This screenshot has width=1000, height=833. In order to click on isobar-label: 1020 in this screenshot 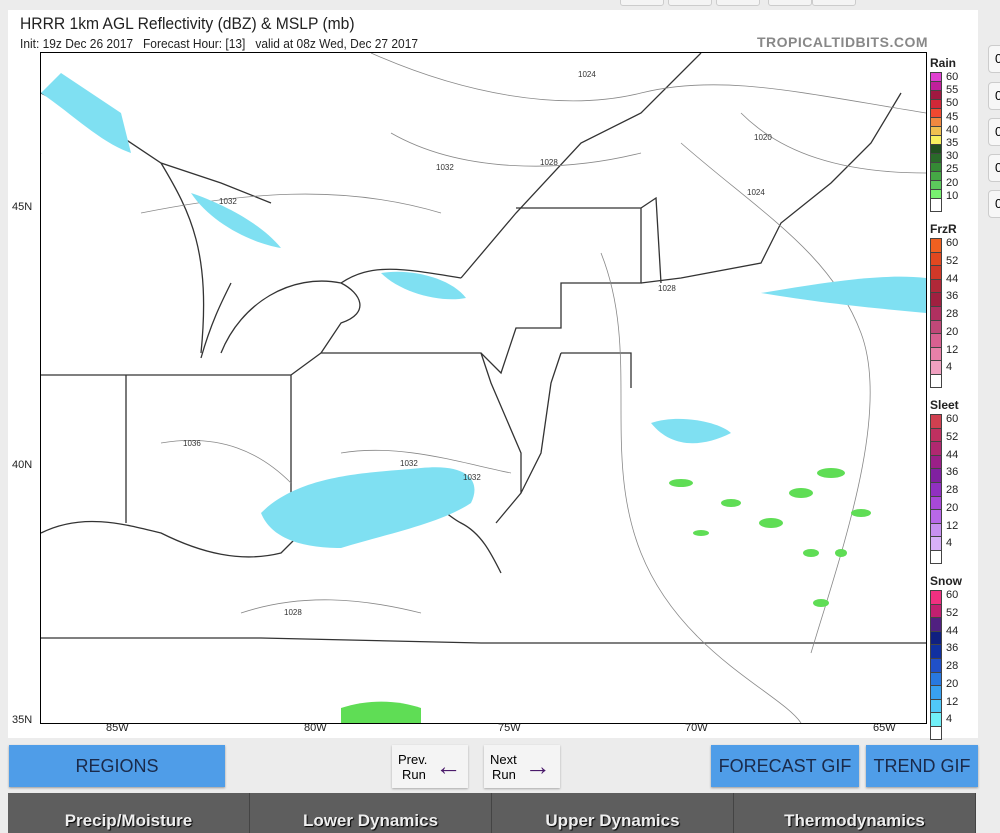, I will do `click(763, 137)`.